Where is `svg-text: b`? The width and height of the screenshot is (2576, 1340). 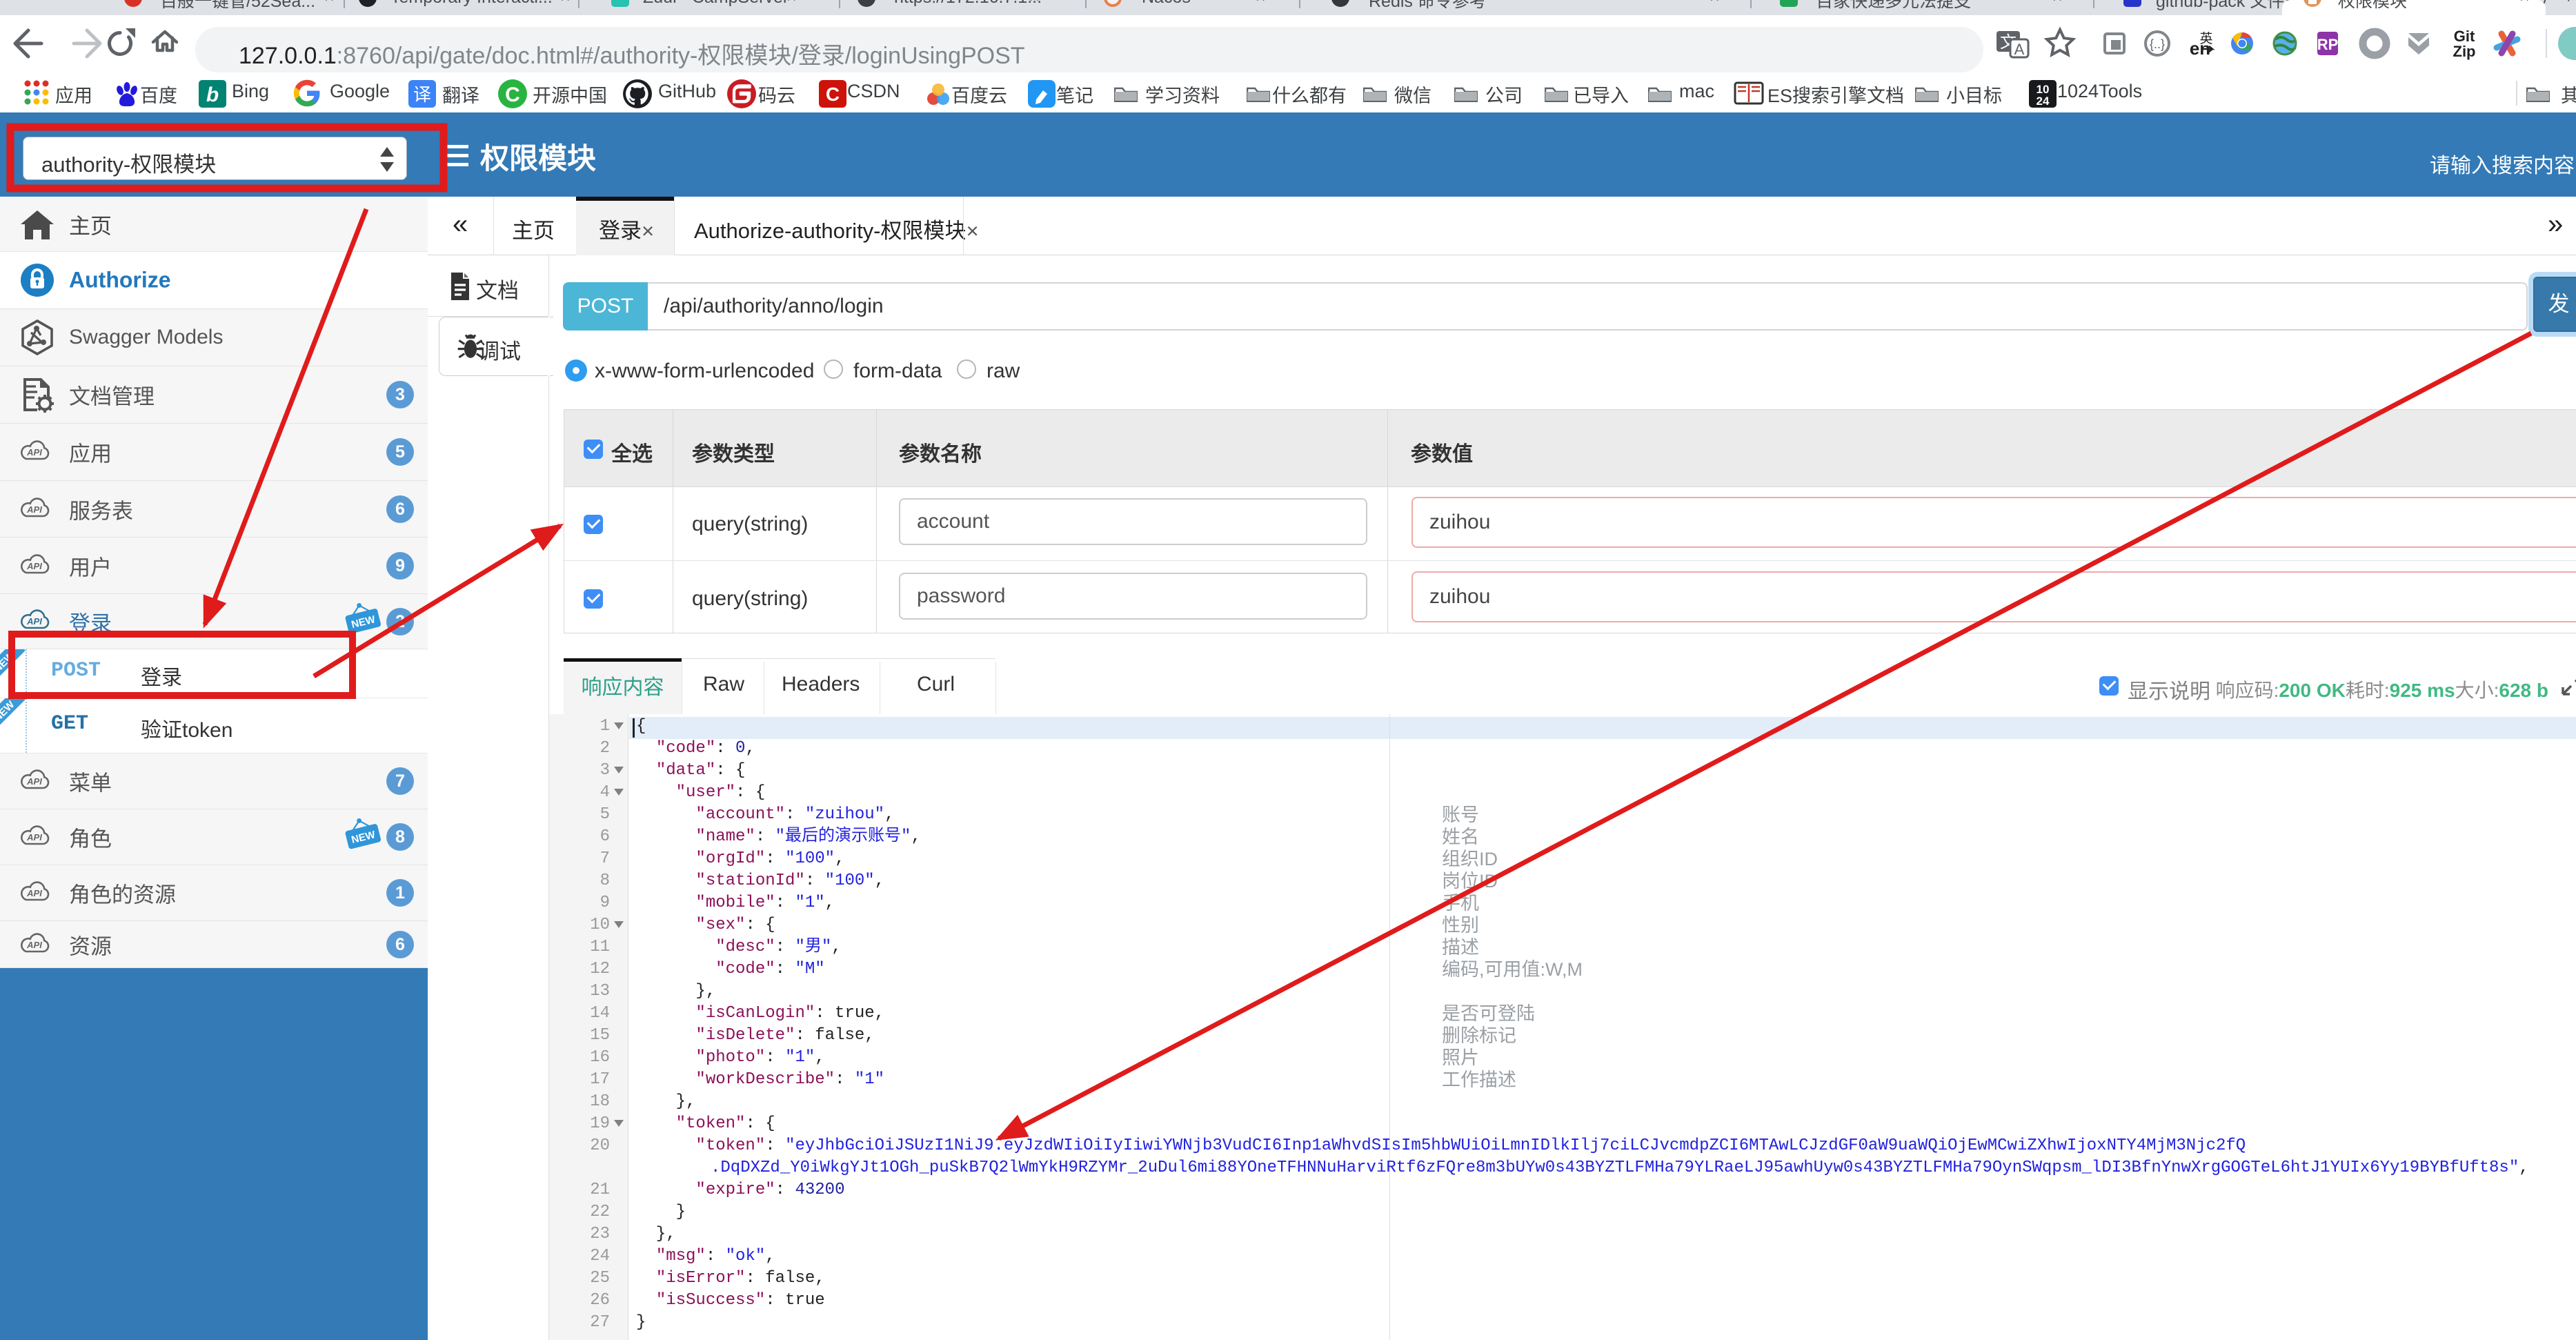 svg-text: b is located at coordinates (212, 94).